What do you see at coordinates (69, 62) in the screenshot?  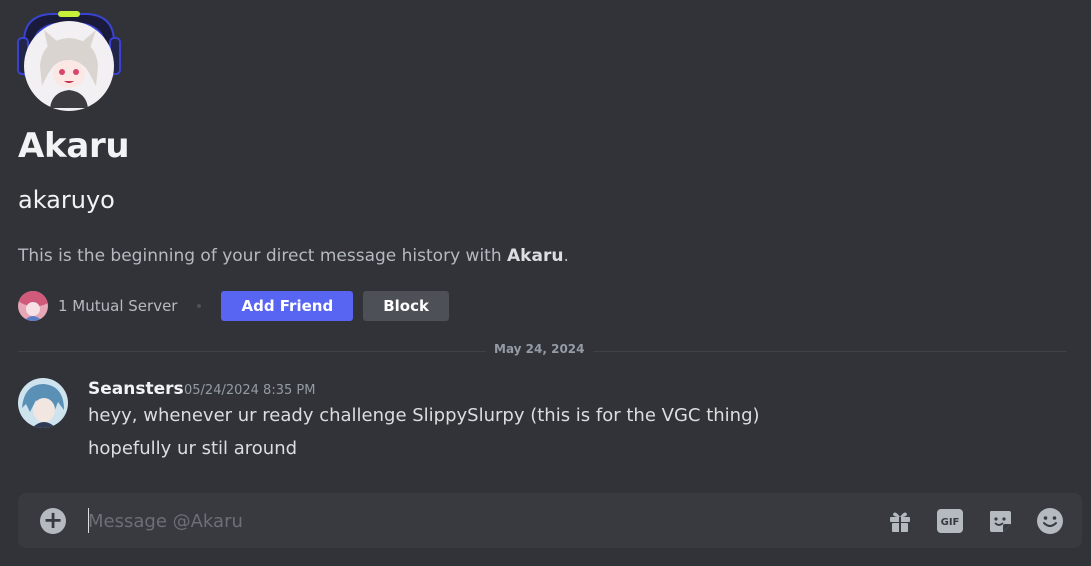 I see `profile-avatar` at bounding box center [69, 62].